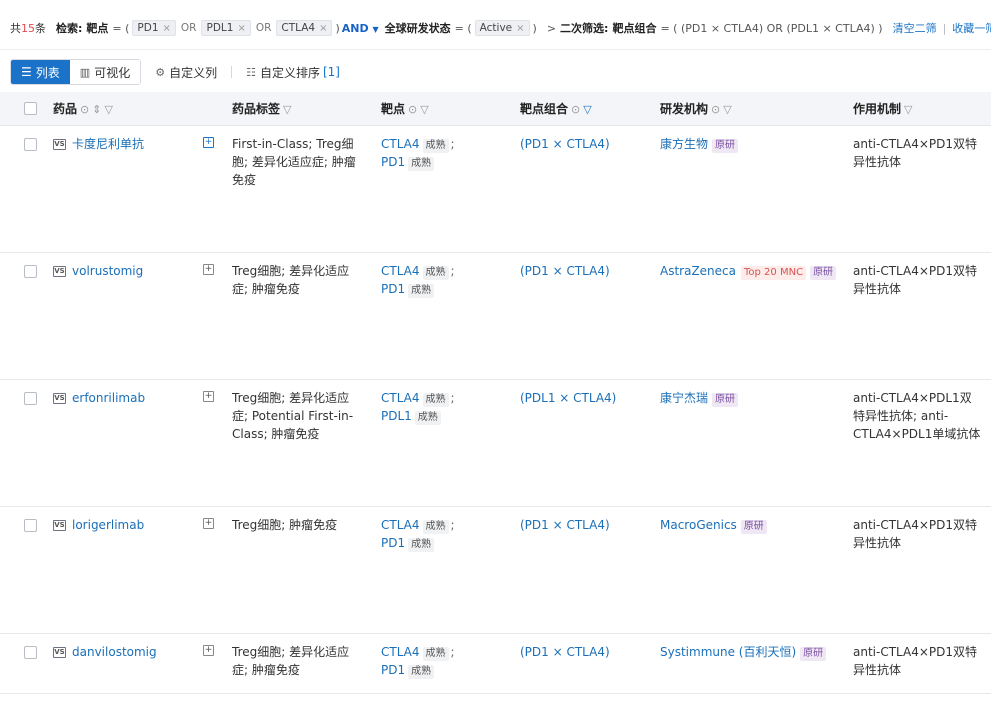 The height and width of the screenshot is (706, 991). I want to click on total-prefix: 共, so click(15, 28).